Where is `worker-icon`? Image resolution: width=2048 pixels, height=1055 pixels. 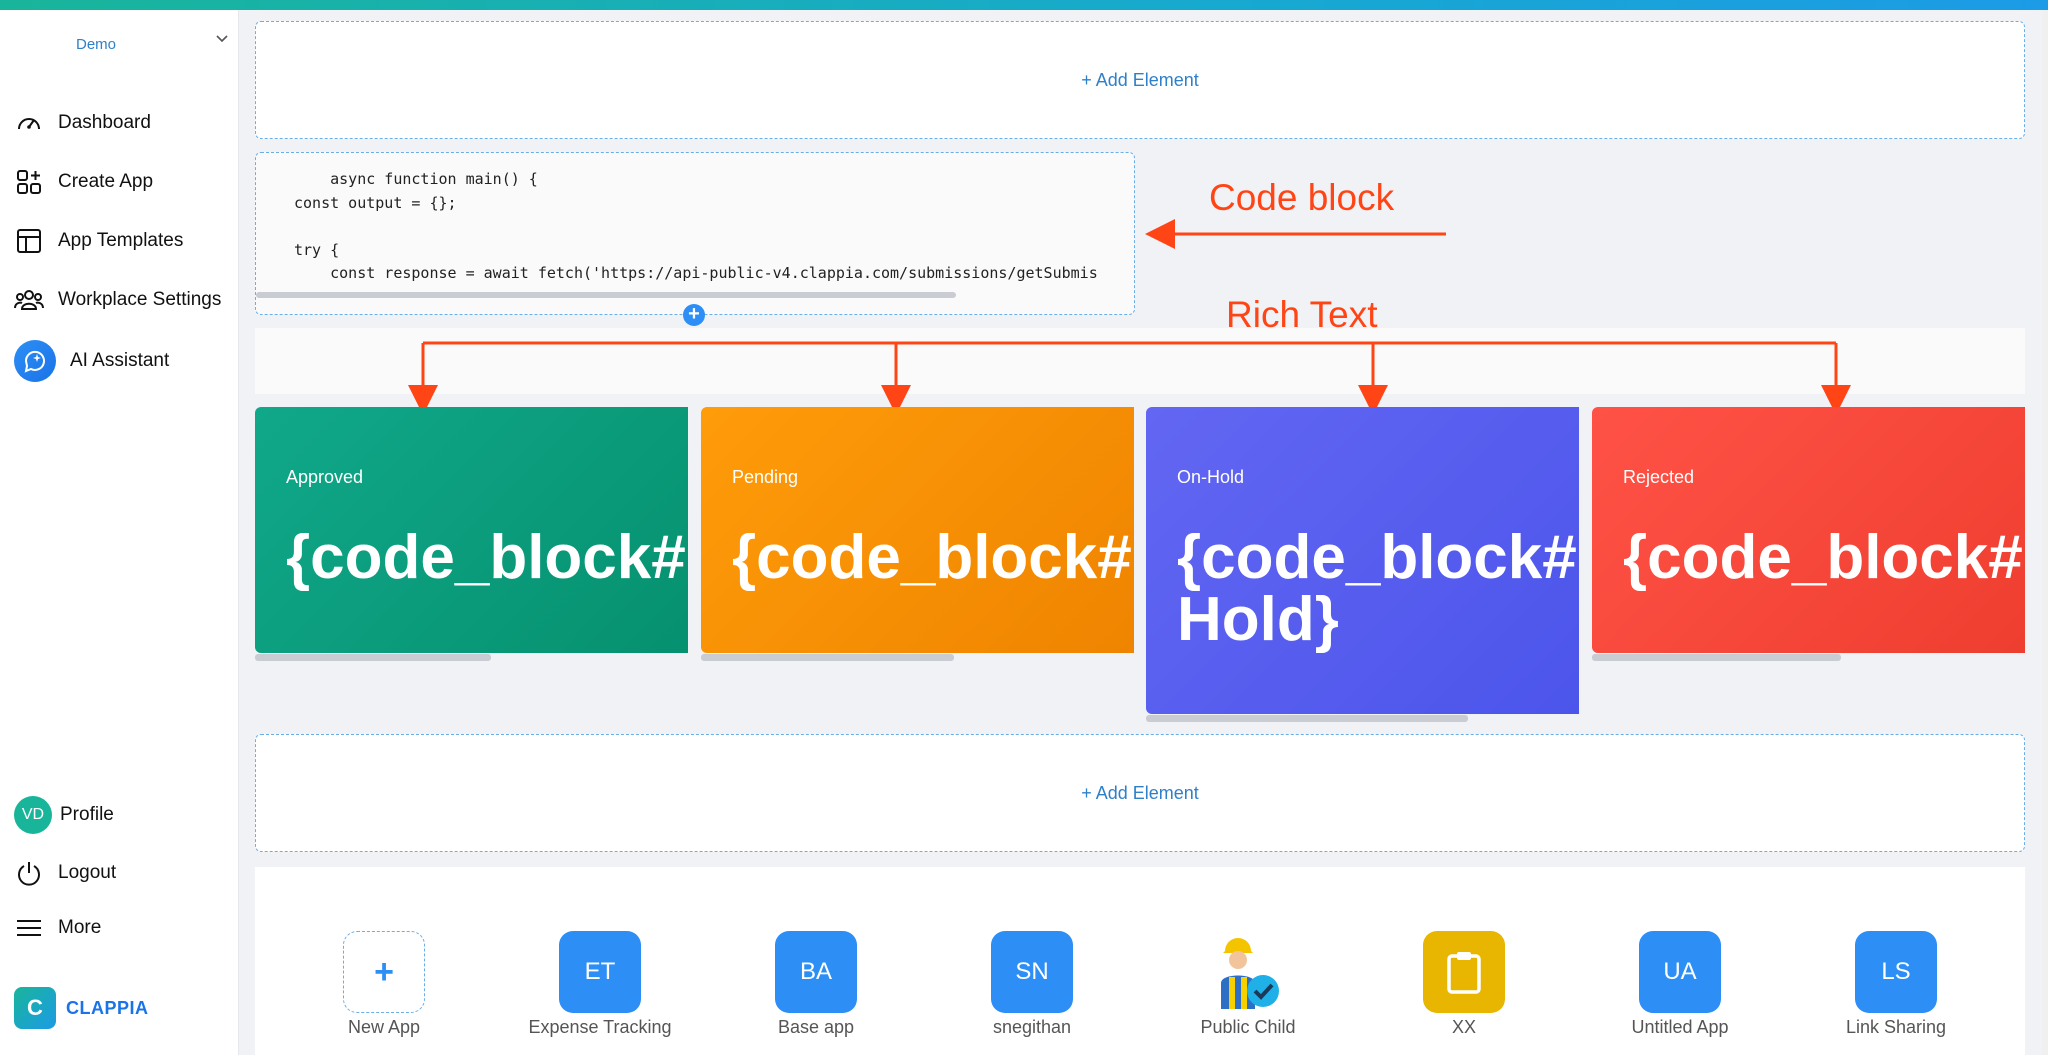
worker-icon is located at coordinates (1248, 972).